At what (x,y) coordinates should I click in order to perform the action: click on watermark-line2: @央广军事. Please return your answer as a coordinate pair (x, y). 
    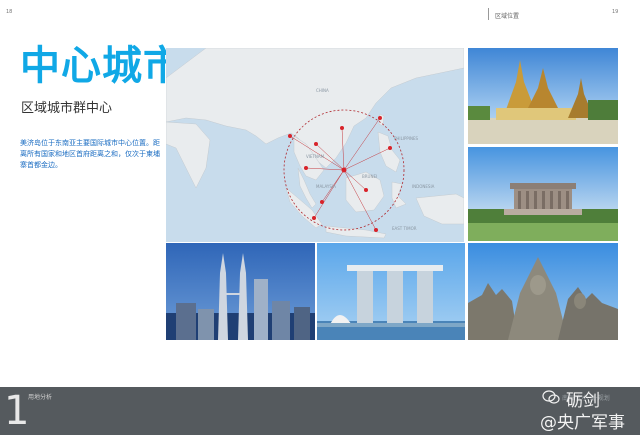
    Looking at the image, I should click on (582, 423).